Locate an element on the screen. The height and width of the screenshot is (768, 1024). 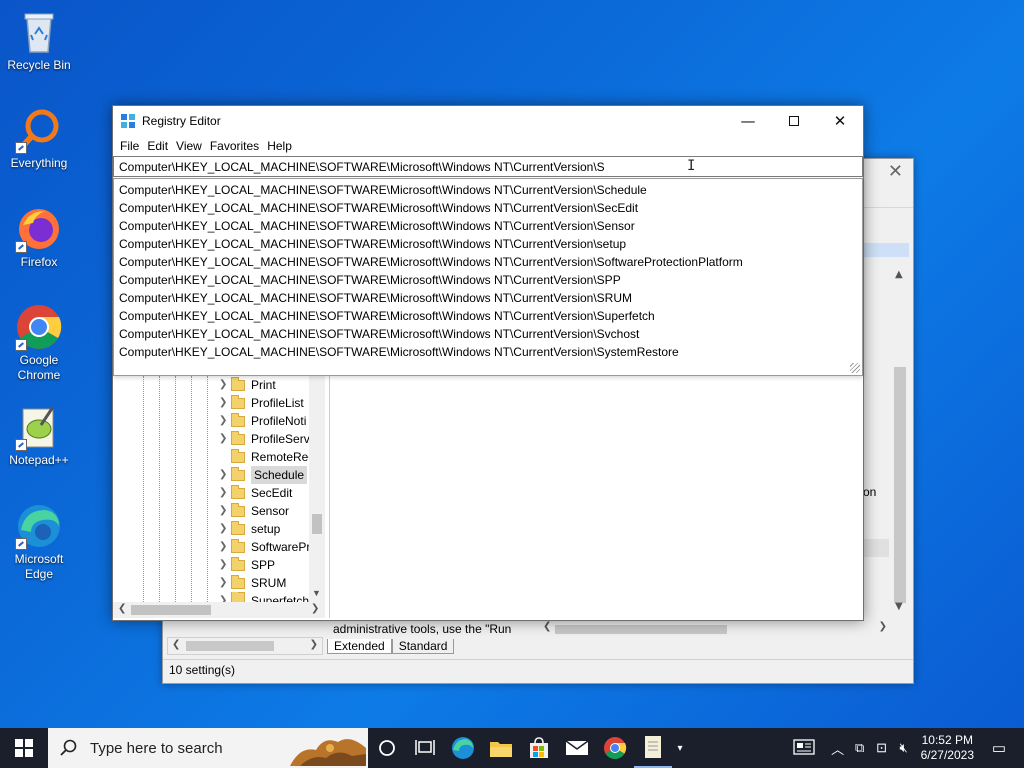
chevron-up-icon: ︿ is located at coordinates (838, 748).